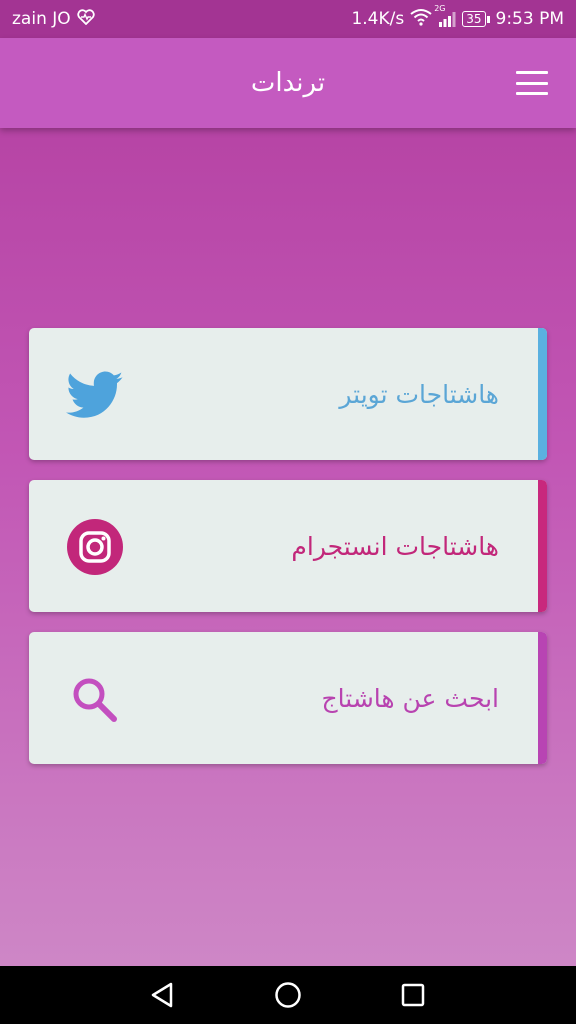  What do you see at coordinates (288, 698) in the screenshot?
I see `search-hashtag-card: ابحث عن هاشتاج` at bounding box center [288, 698].